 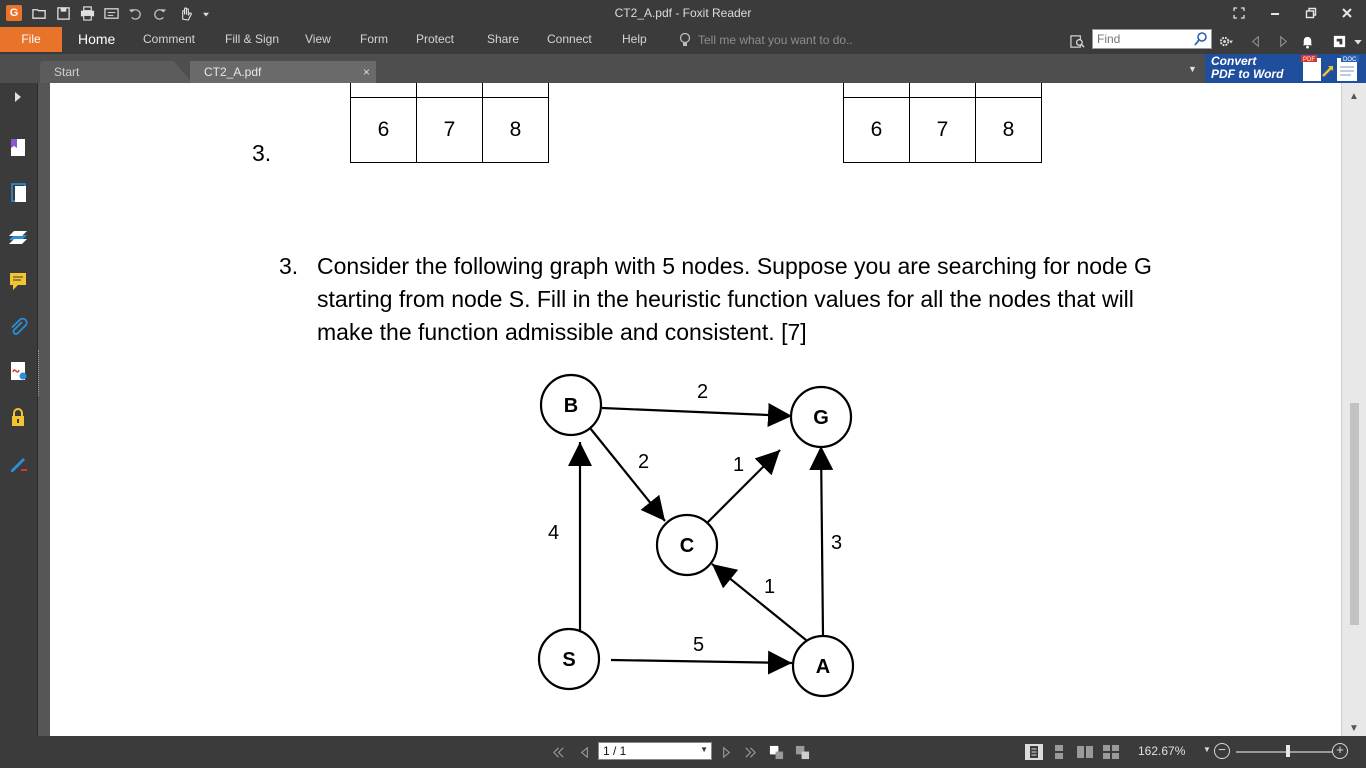 I want to click on last-page-icon, so click(x=750, y=752).